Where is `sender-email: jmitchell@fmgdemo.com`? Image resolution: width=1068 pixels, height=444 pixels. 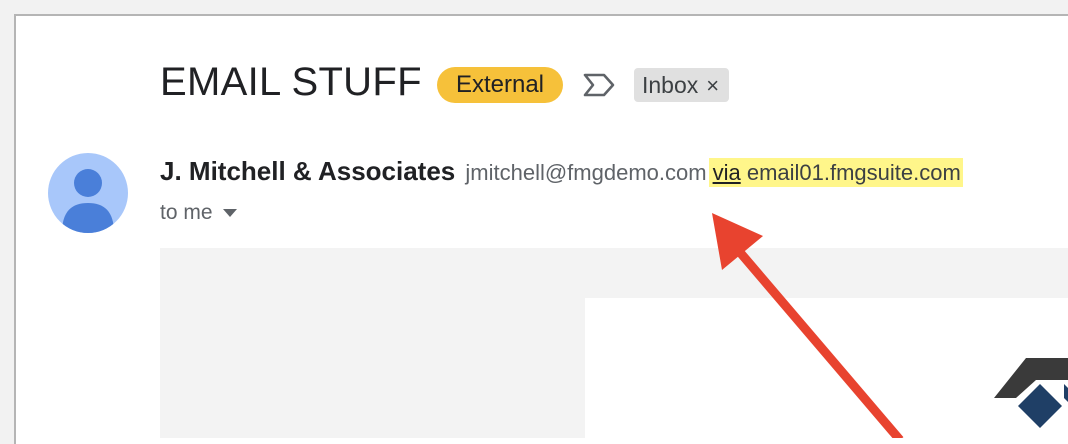
sender-email: jmitchell@fmgdemo.com is located at coordinates (586, 172).